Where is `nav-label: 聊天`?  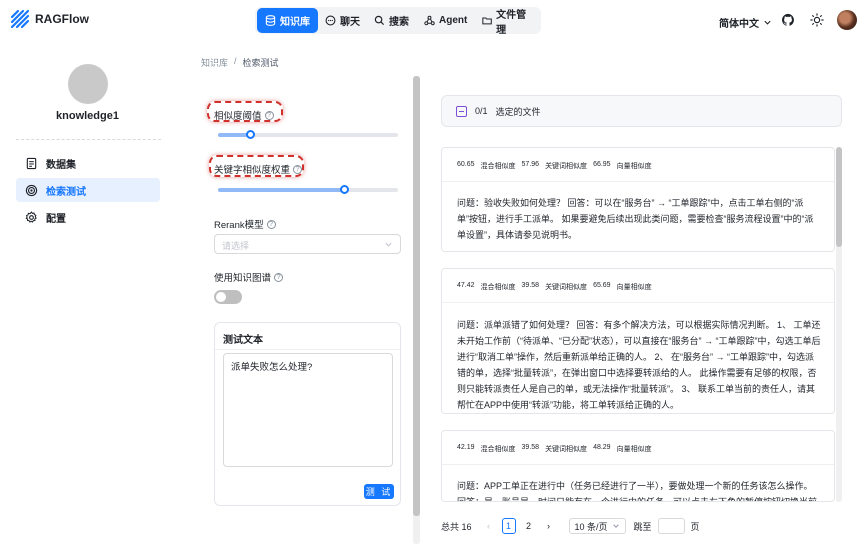 nav-label: 聊天 is located at coordinates (350, 22).